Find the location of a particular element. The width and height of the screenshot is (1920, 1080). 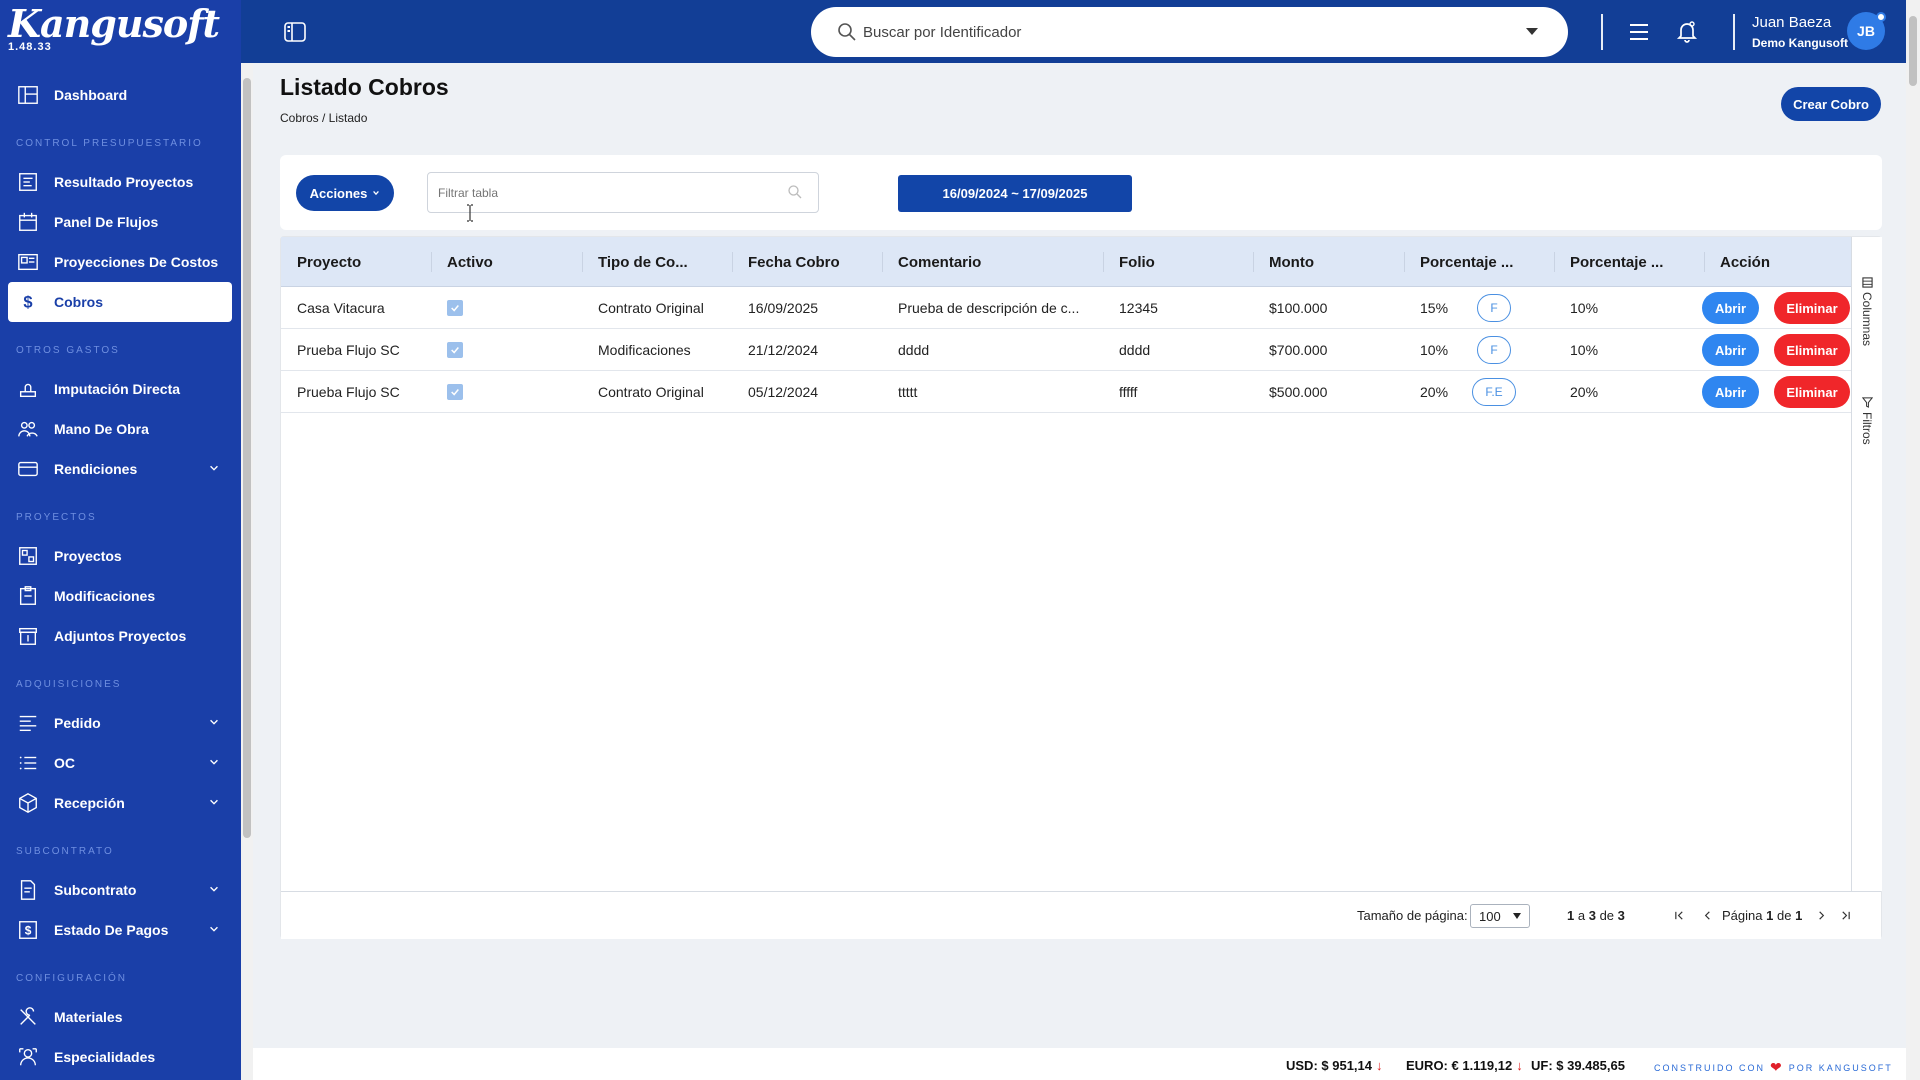

create-cobro-button: Crear Cobro is located at coordinates (1831, 104).